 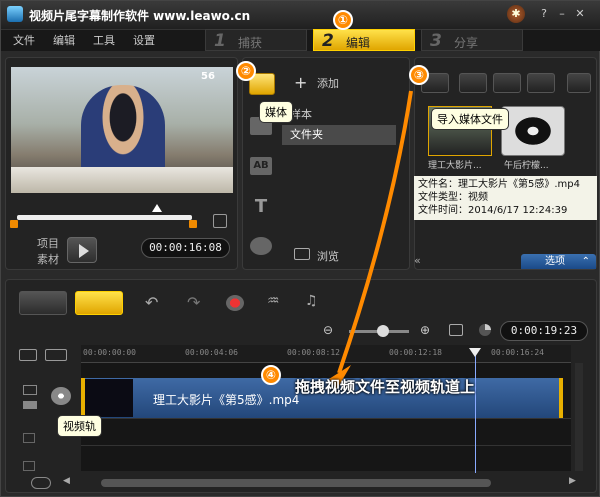 I want to click on step-badge-2: ②, so click(x=246, y=71).